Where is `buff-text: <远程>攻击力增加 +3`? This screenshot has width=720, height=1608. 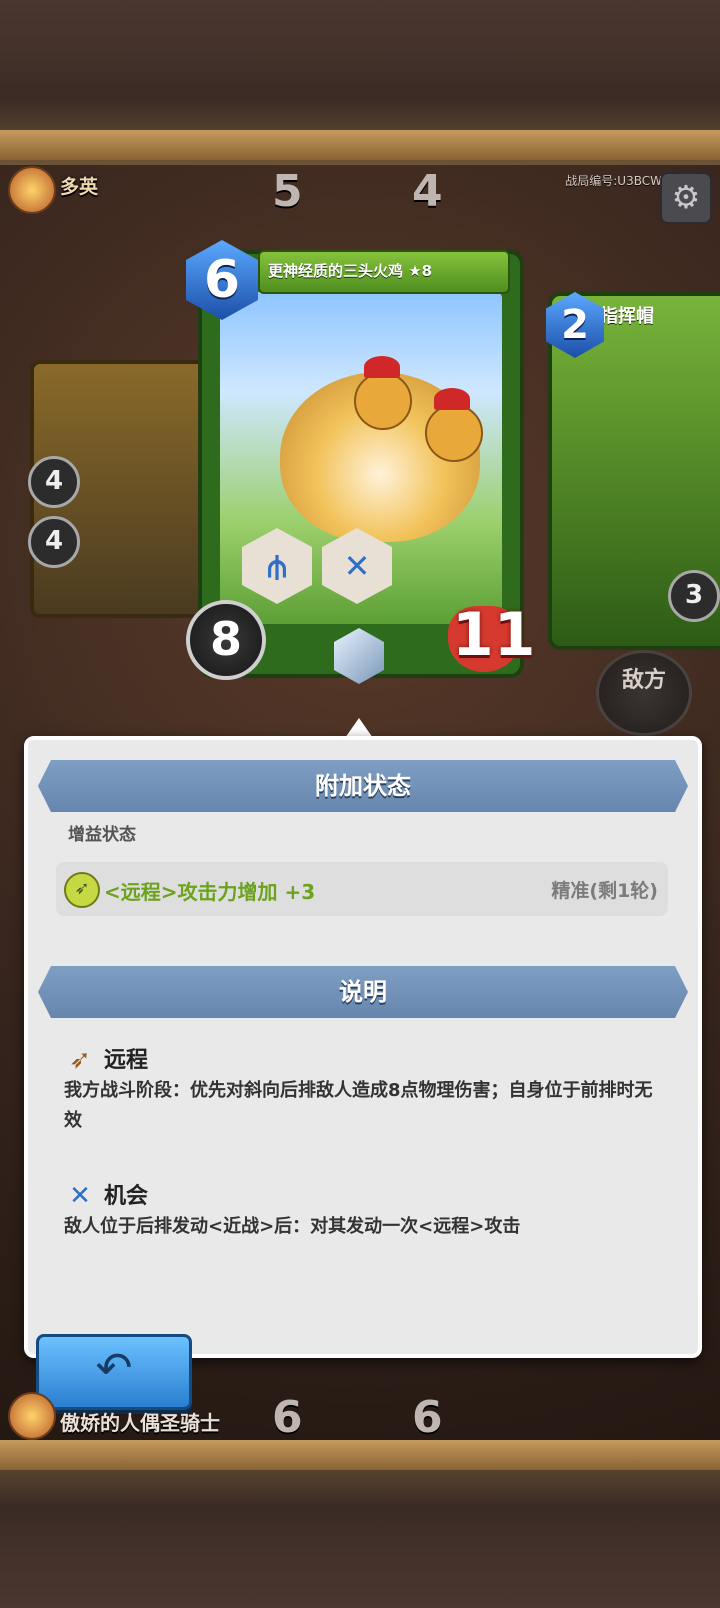
buff-text: <远程>攻击力增加 +3 is located at coordinates (210, 892).